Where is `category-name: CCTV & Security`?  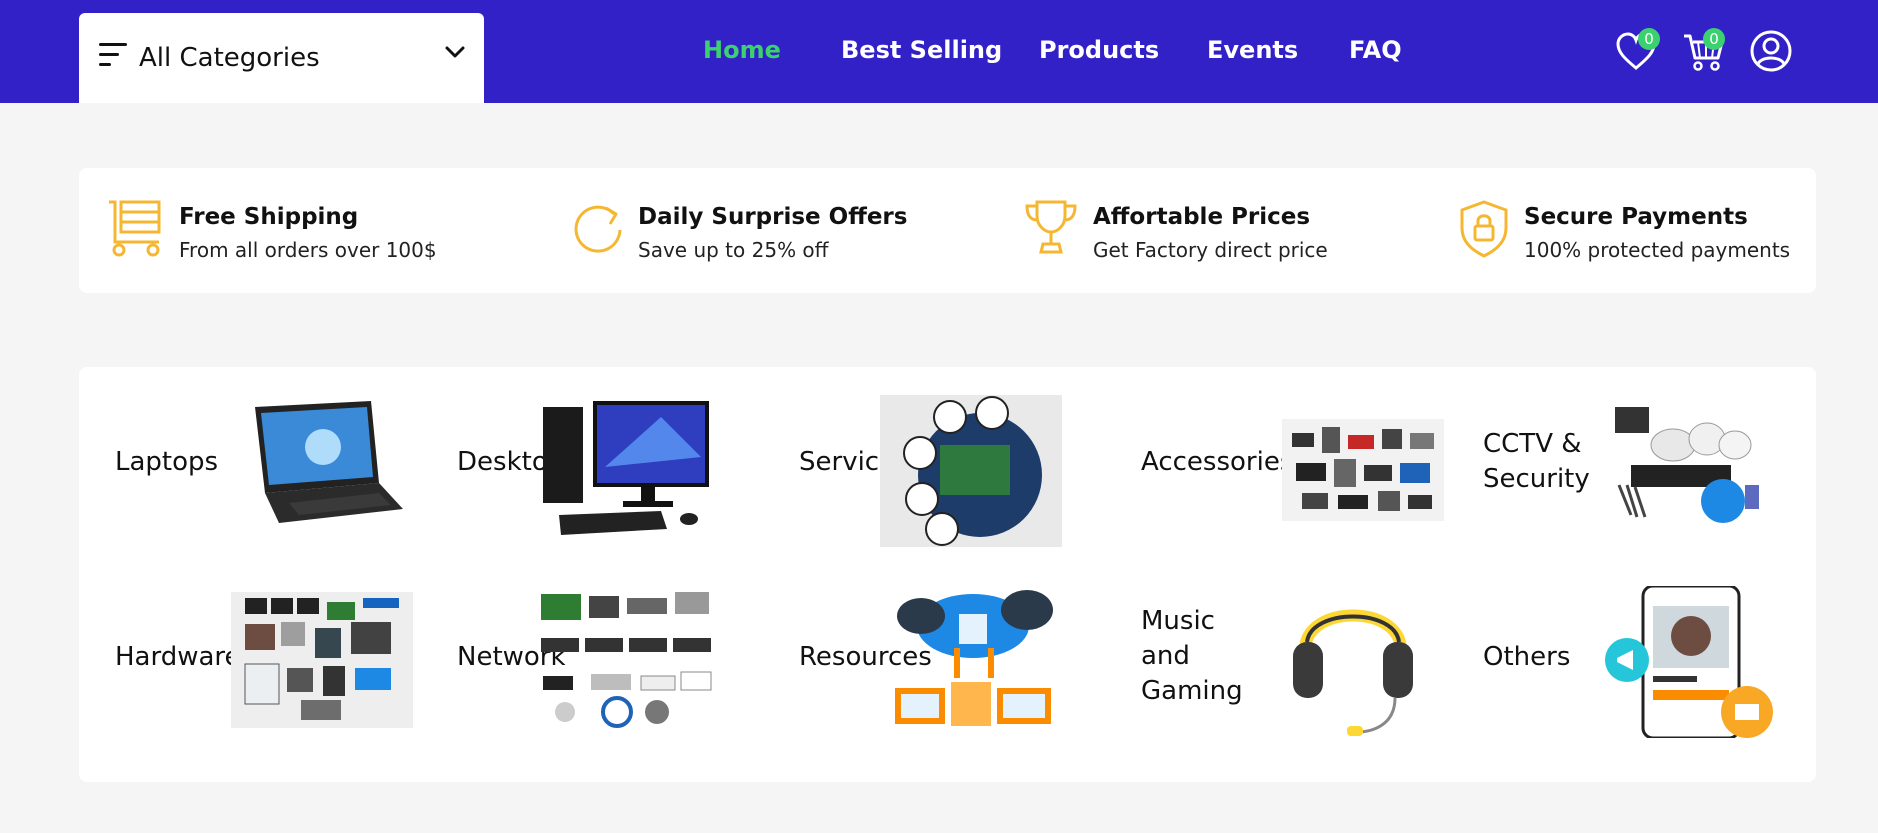
category-name: CCTV & Security is located at coordinates (1536, 461).